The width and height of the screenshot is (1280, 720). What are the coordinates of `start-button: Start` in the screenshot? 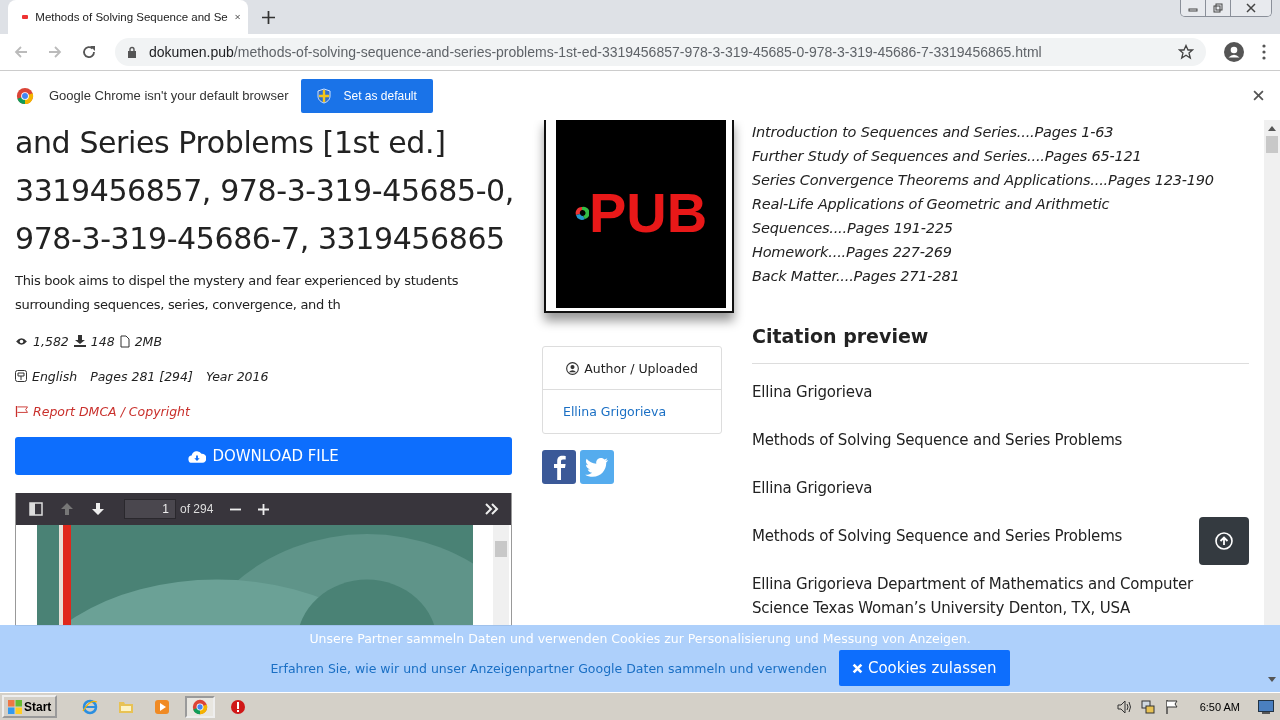 It's located at (30, 706).